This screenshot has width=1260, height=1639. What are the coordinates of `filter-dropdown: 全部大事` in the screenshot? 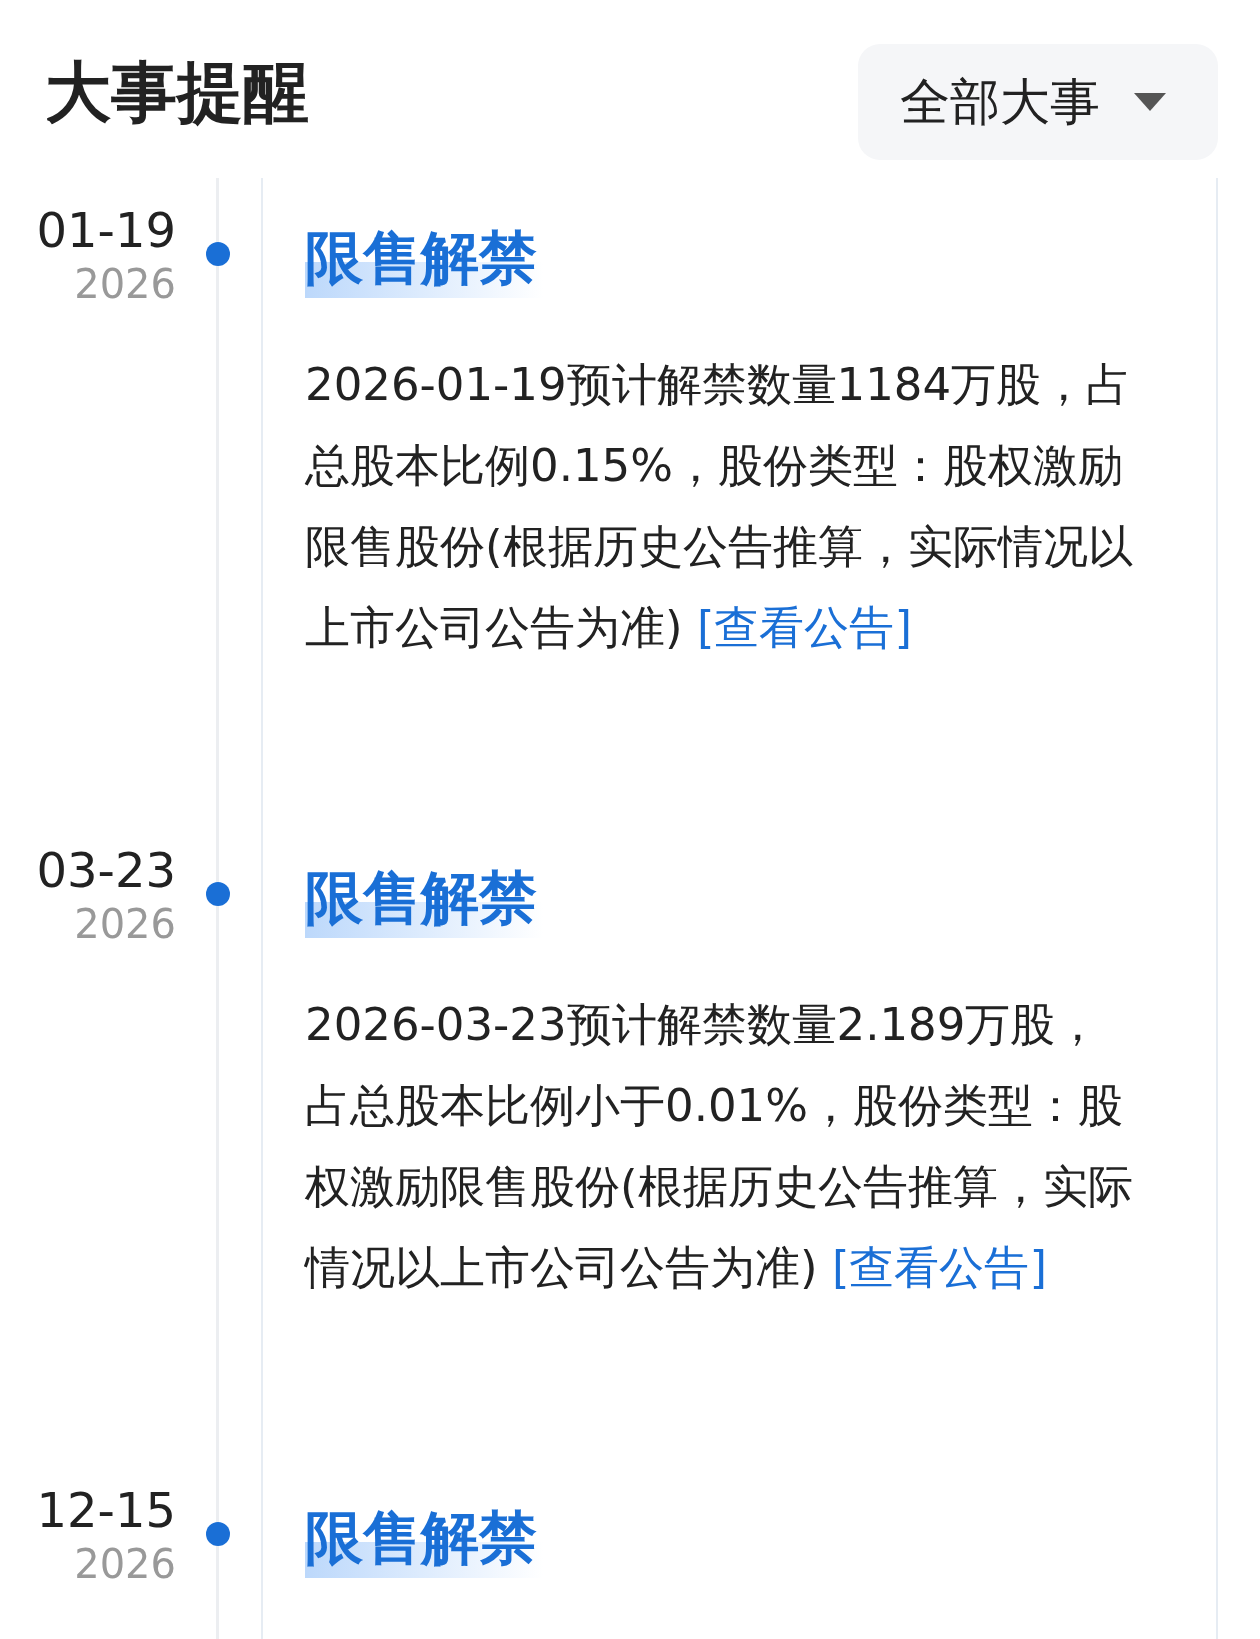 It's located at (1038, 102).